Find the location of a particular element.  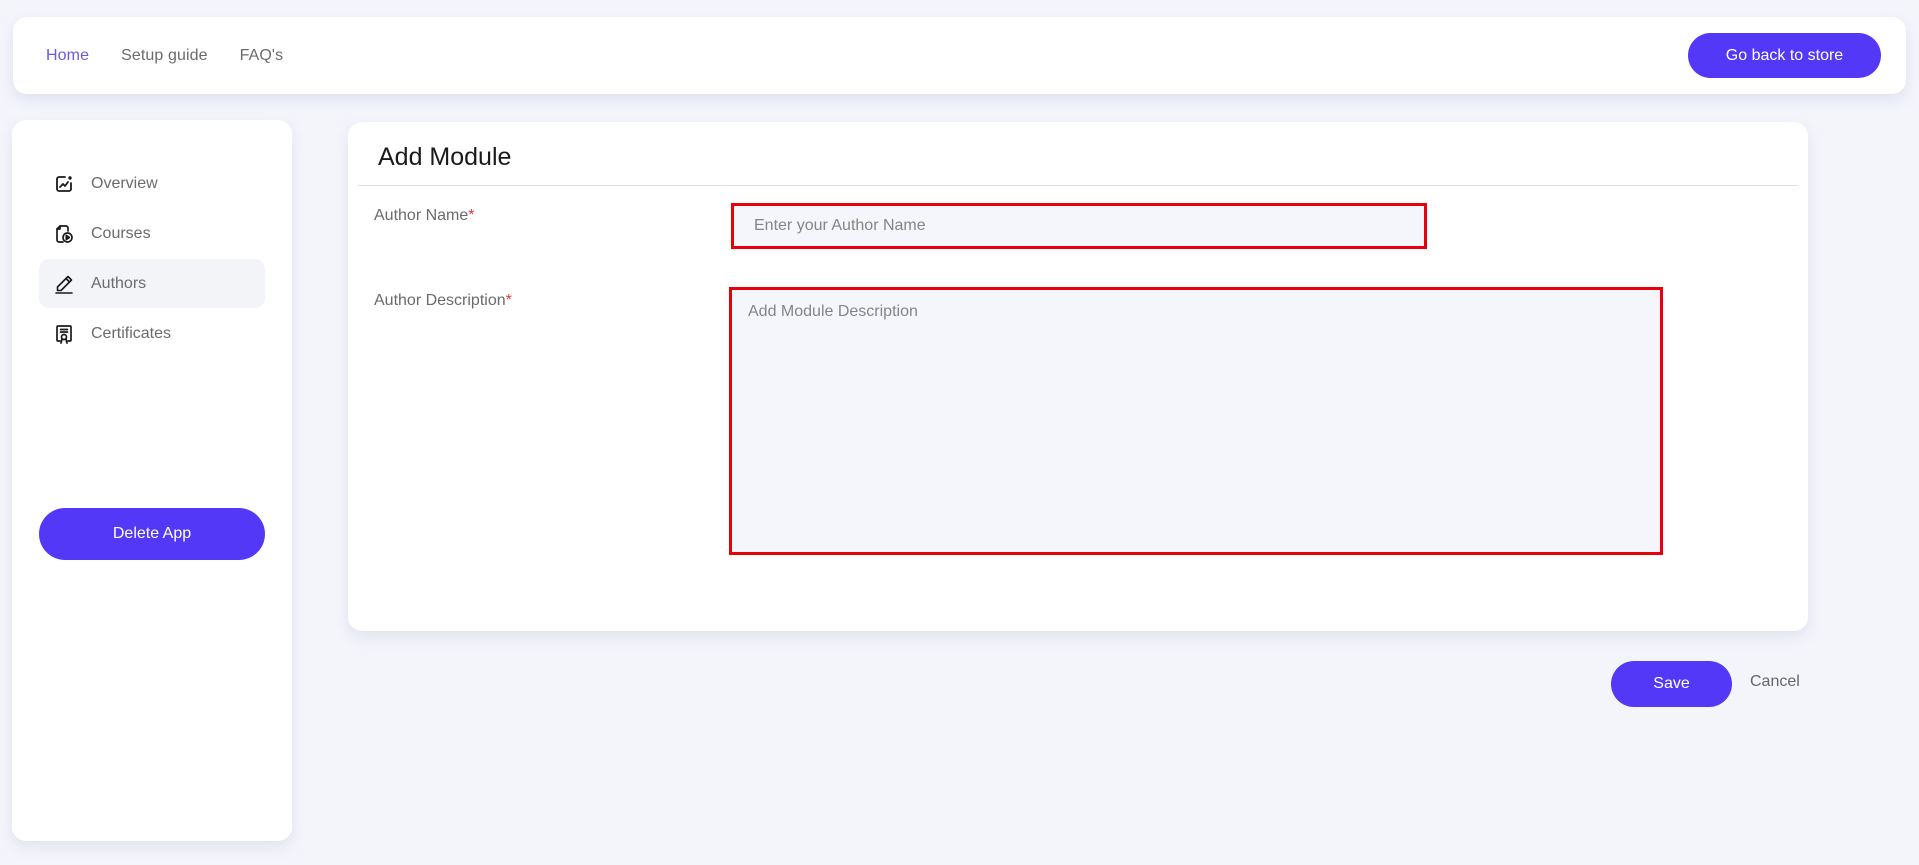

top-navbar: Home Setup guide FAQ's Go back to store is located at coordinates (959, 55).